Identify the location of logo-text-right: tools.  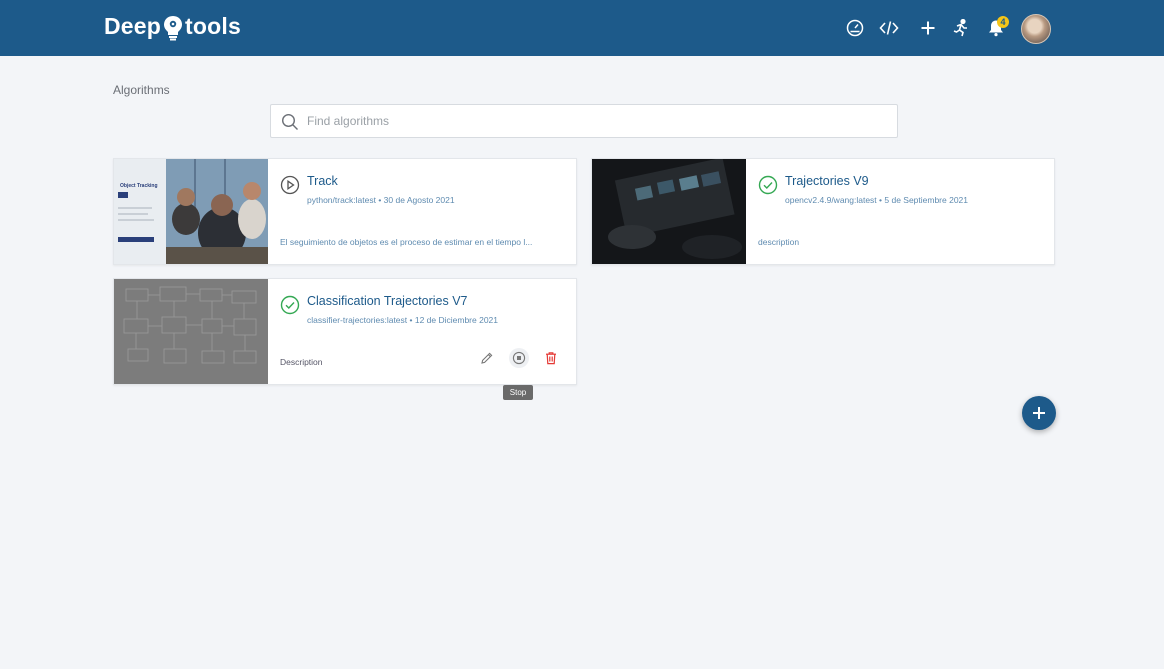
(213, 26).